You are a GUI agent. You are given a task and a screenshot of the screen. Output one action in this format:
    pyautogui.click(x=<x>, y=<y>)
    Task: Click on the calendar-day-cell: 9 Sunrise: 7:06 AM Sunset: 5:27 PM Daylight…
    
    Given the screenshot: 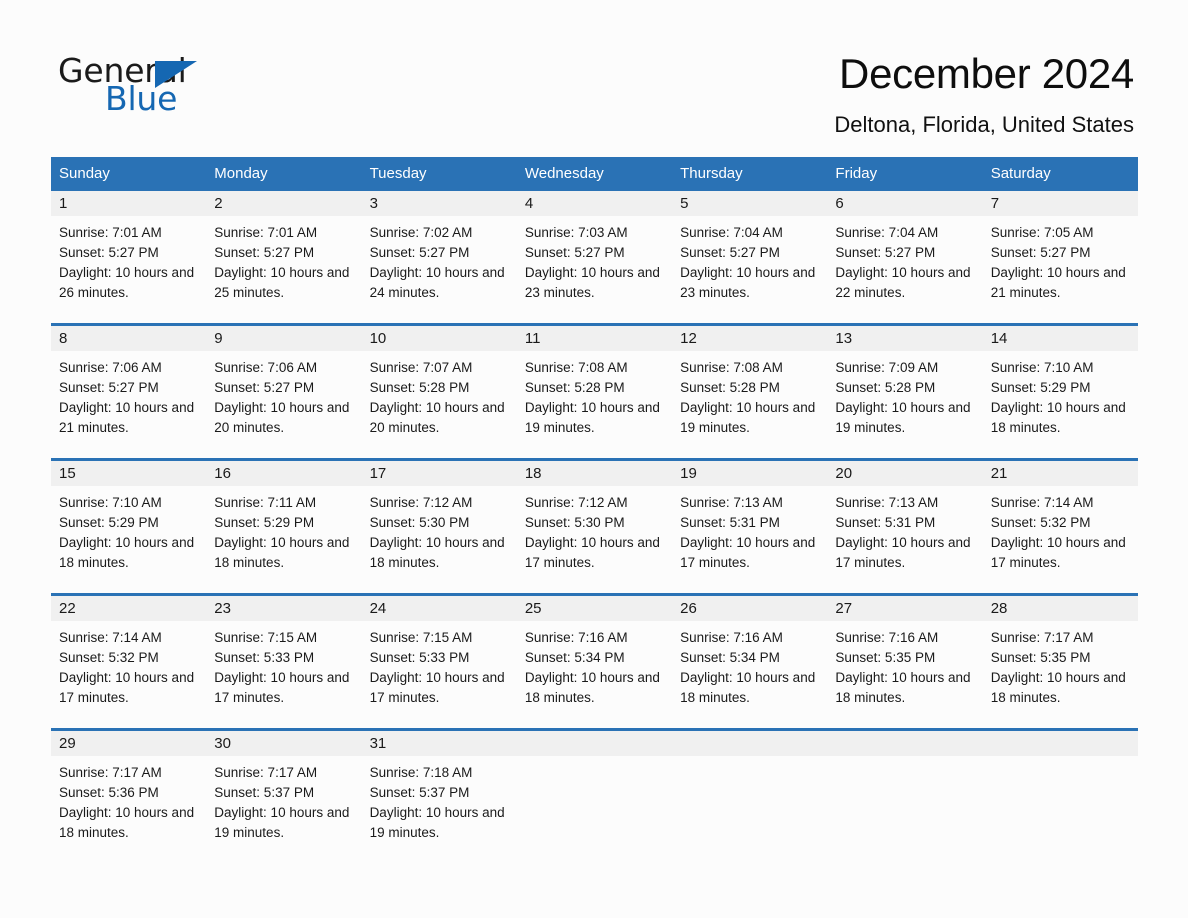 What is the action you would take?
    pyautogui.click(x=284, y=391)
    